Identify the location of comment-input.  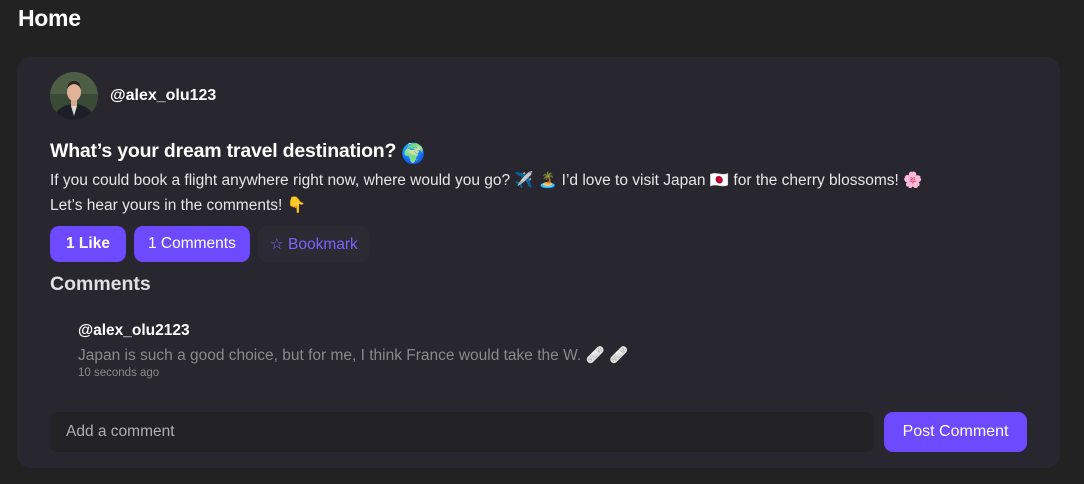
(462, 432).